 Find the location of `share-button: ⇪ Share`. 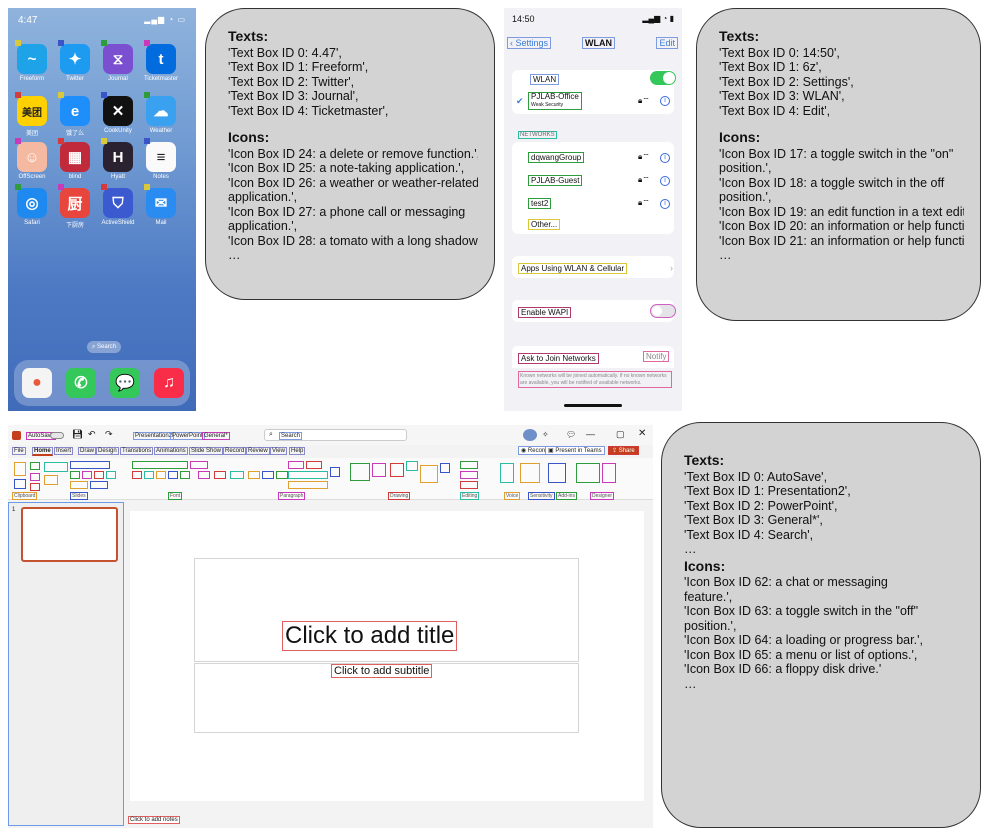

share-button: ⇪ Share is located at coordinates (623, 450).